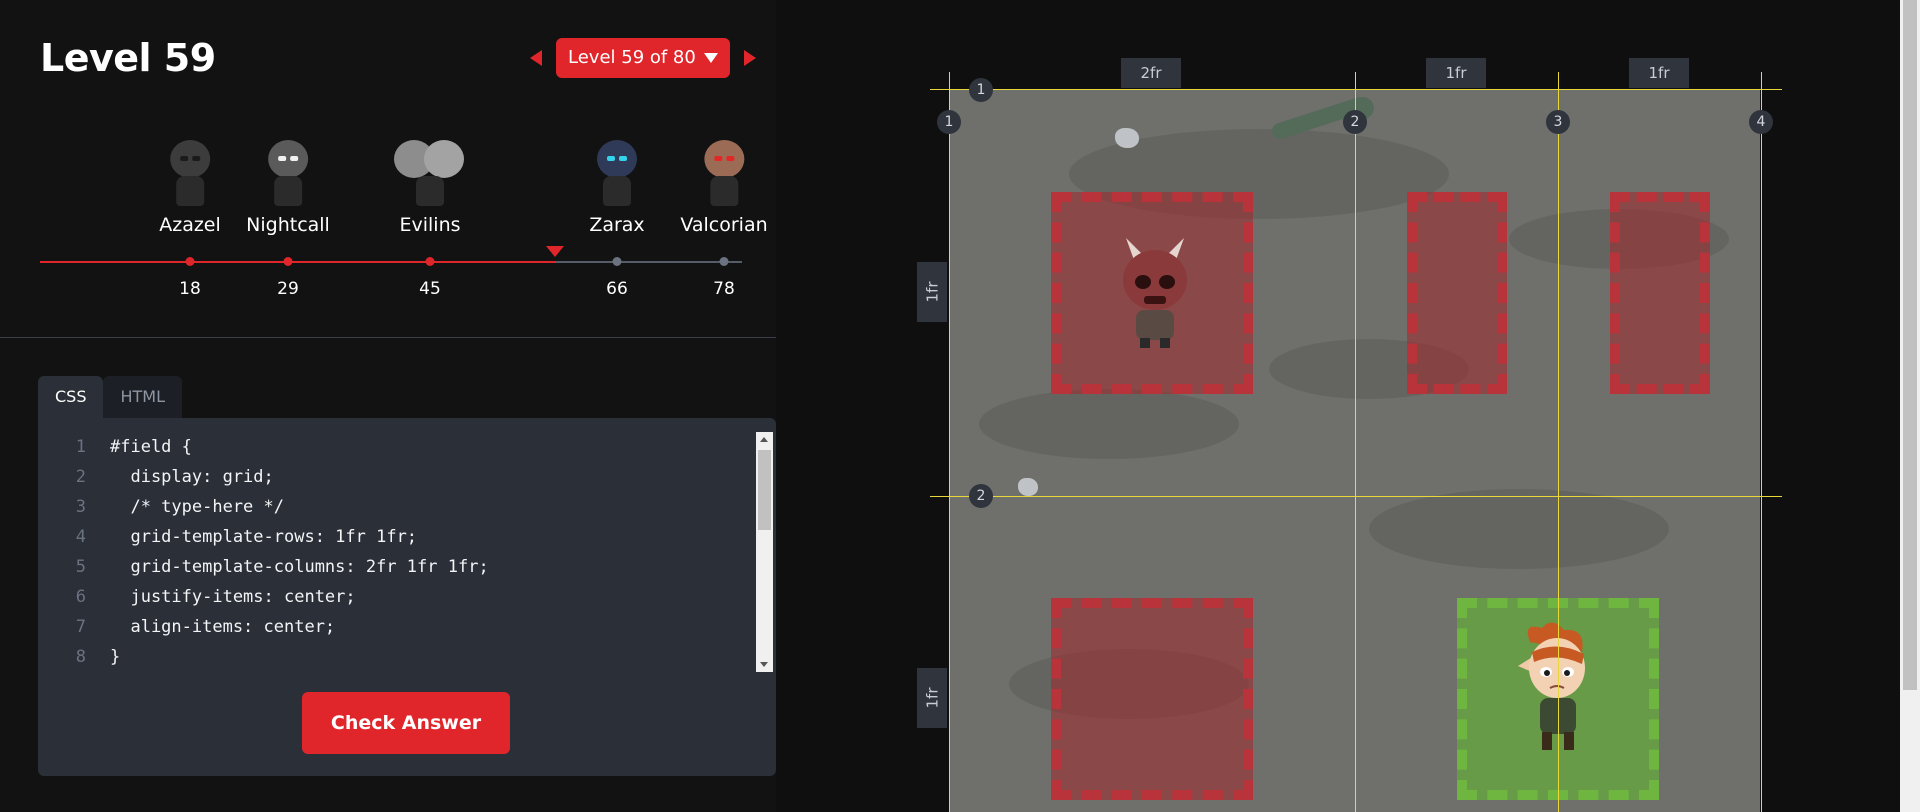 The height and width of the screenshot is (812, 1920). Describe the element at coordinates (617, 289) in the screenshot. I see `boss-level-number: 66` at that location.